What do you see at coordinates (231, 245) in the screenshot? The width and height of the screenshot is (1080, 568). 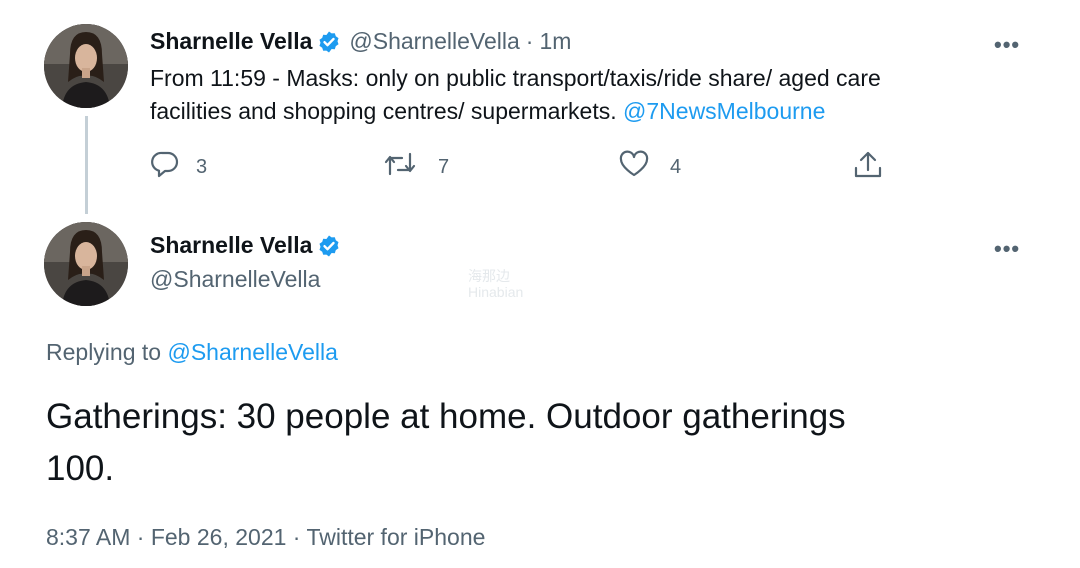 I see `tweet2-author-name: Sharnelle Vella` at bounding box center [231, 245].